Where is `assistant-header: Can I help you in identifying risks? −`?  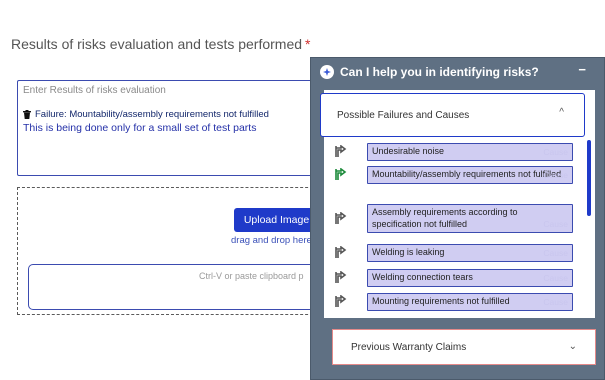
assistant-header: Can I help you in identifying risks? − is located at coordinates (457, 72).